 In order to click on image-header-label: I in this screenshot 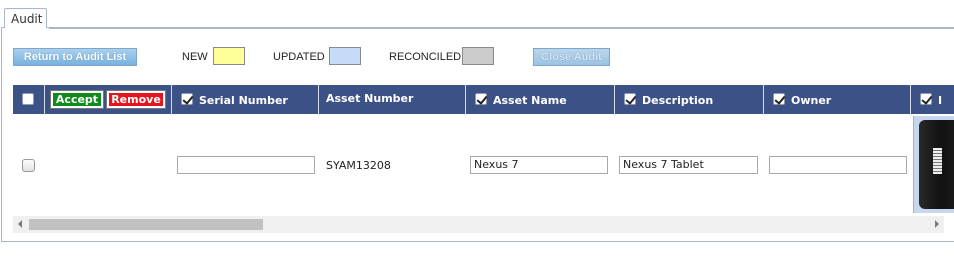, I will do `click(940, 100)`.